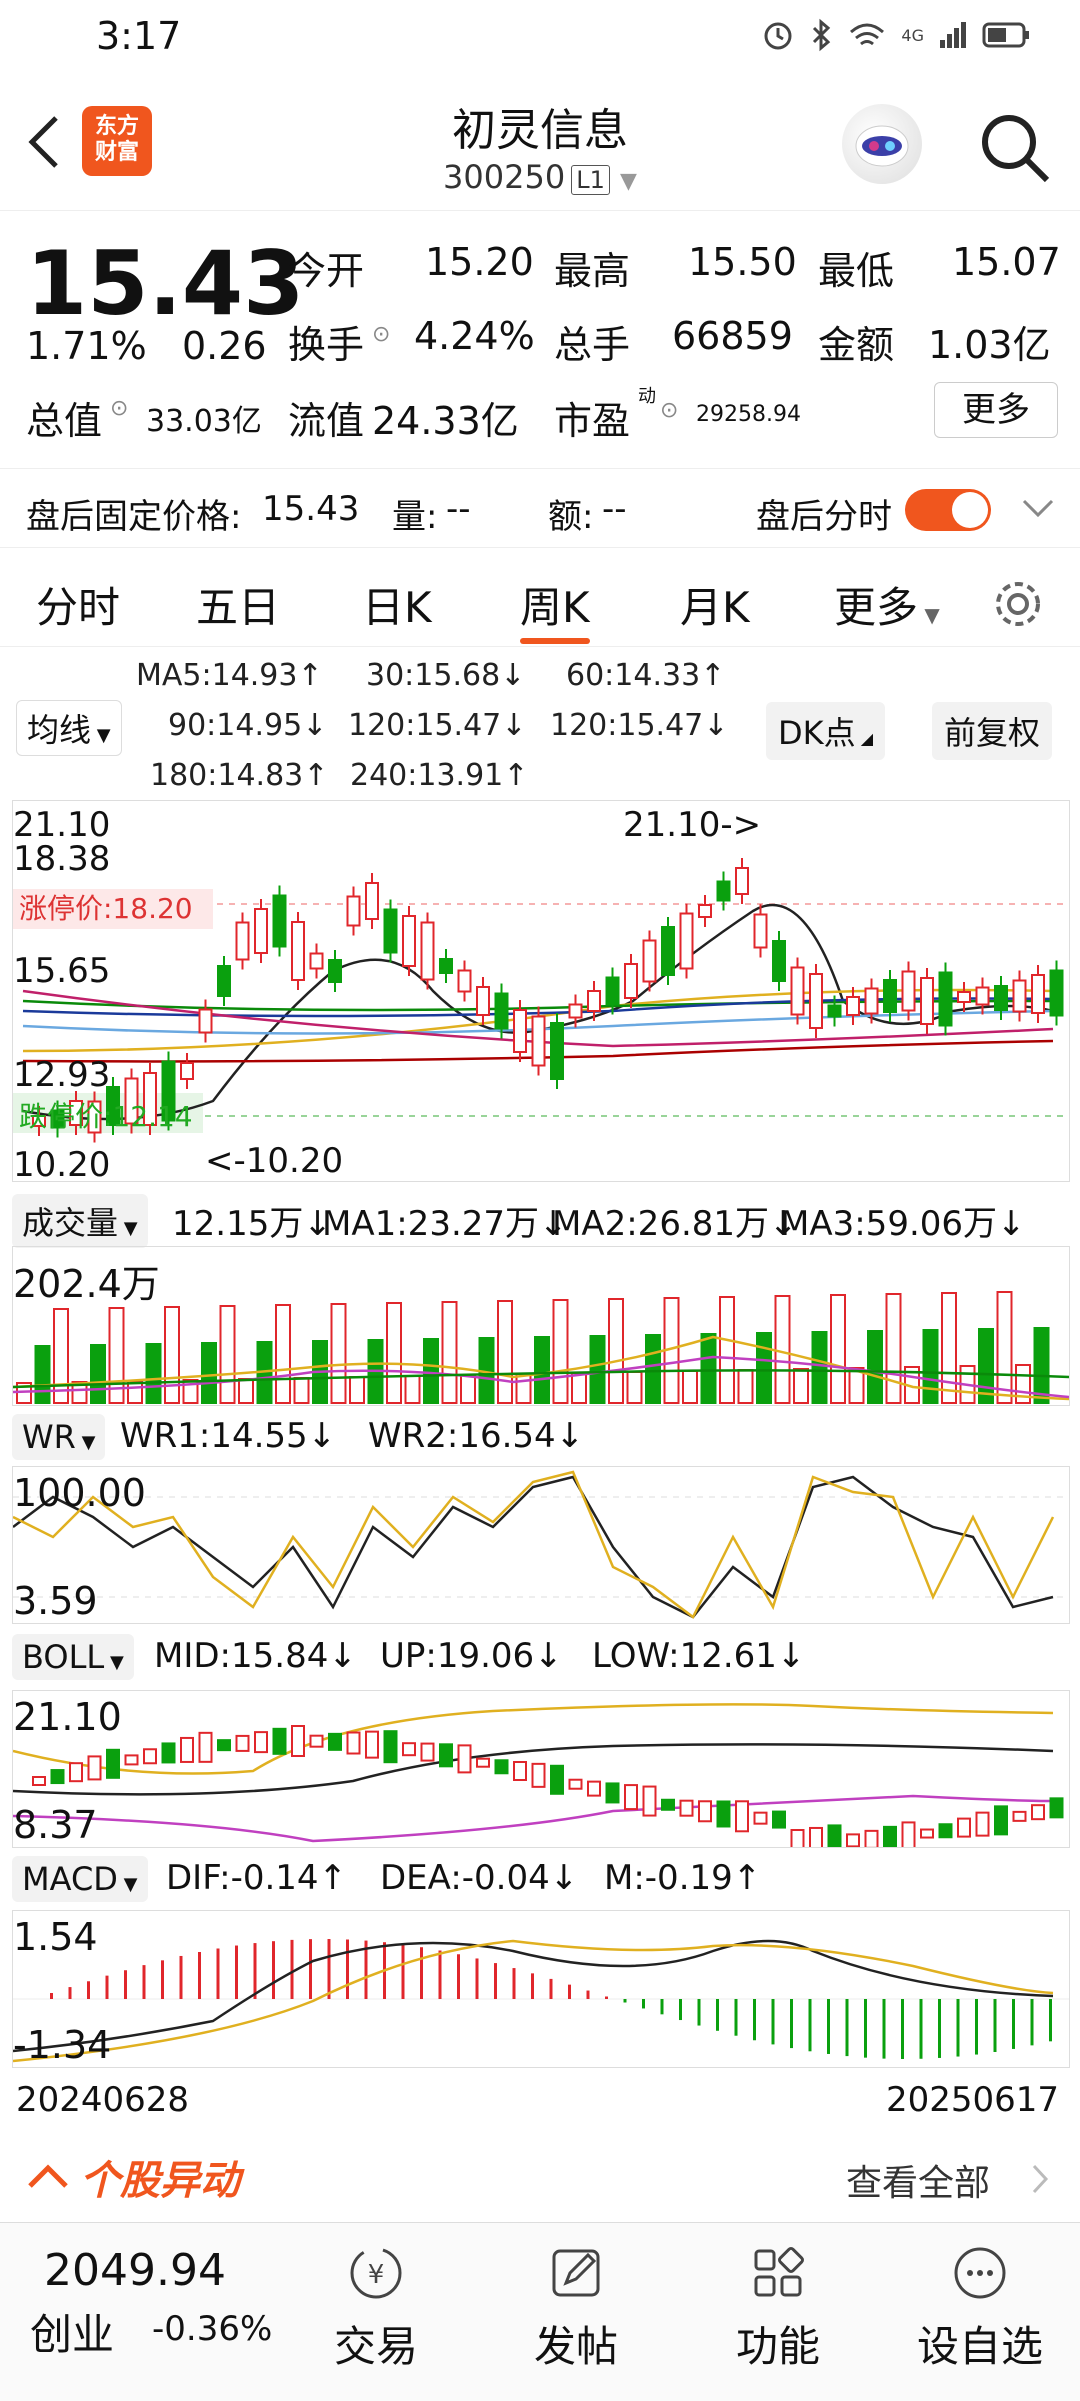  What do you see at coordinates (592, 421) in the screenshot?
I see `pe-label: 市盈` at bounding box center [592, 421].